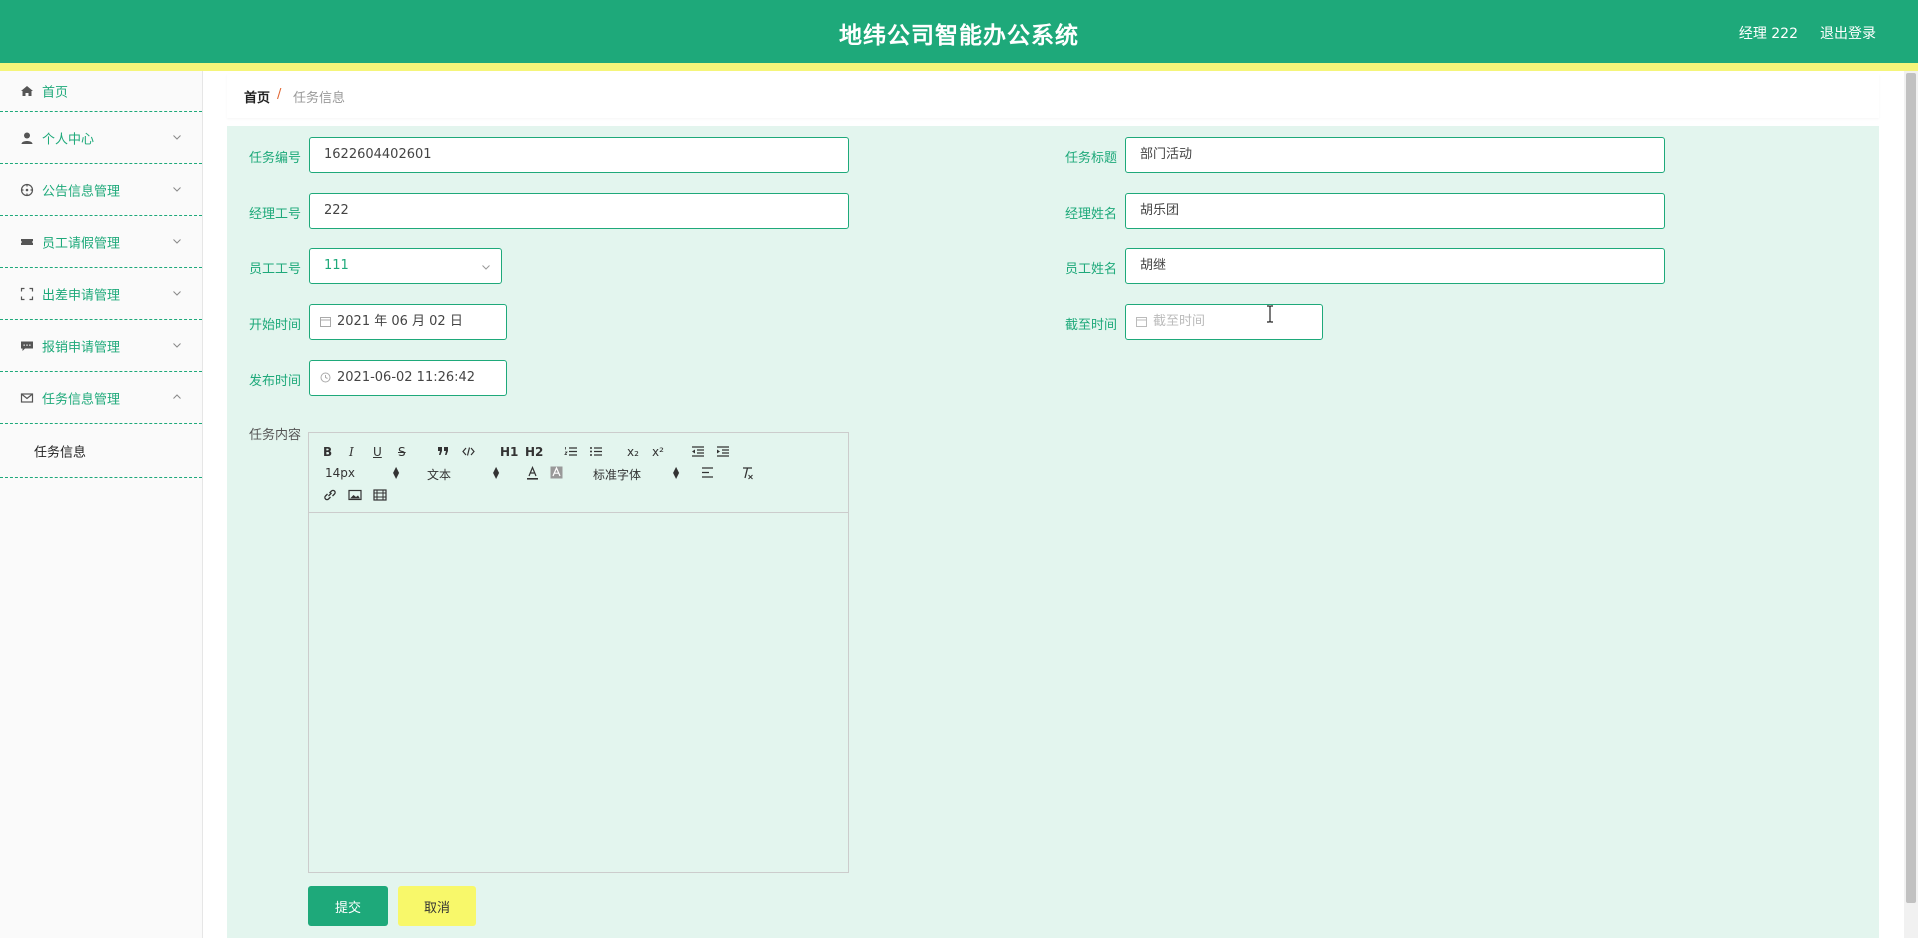  I want to click on current-user: 经理 222, so click(1768, 34).